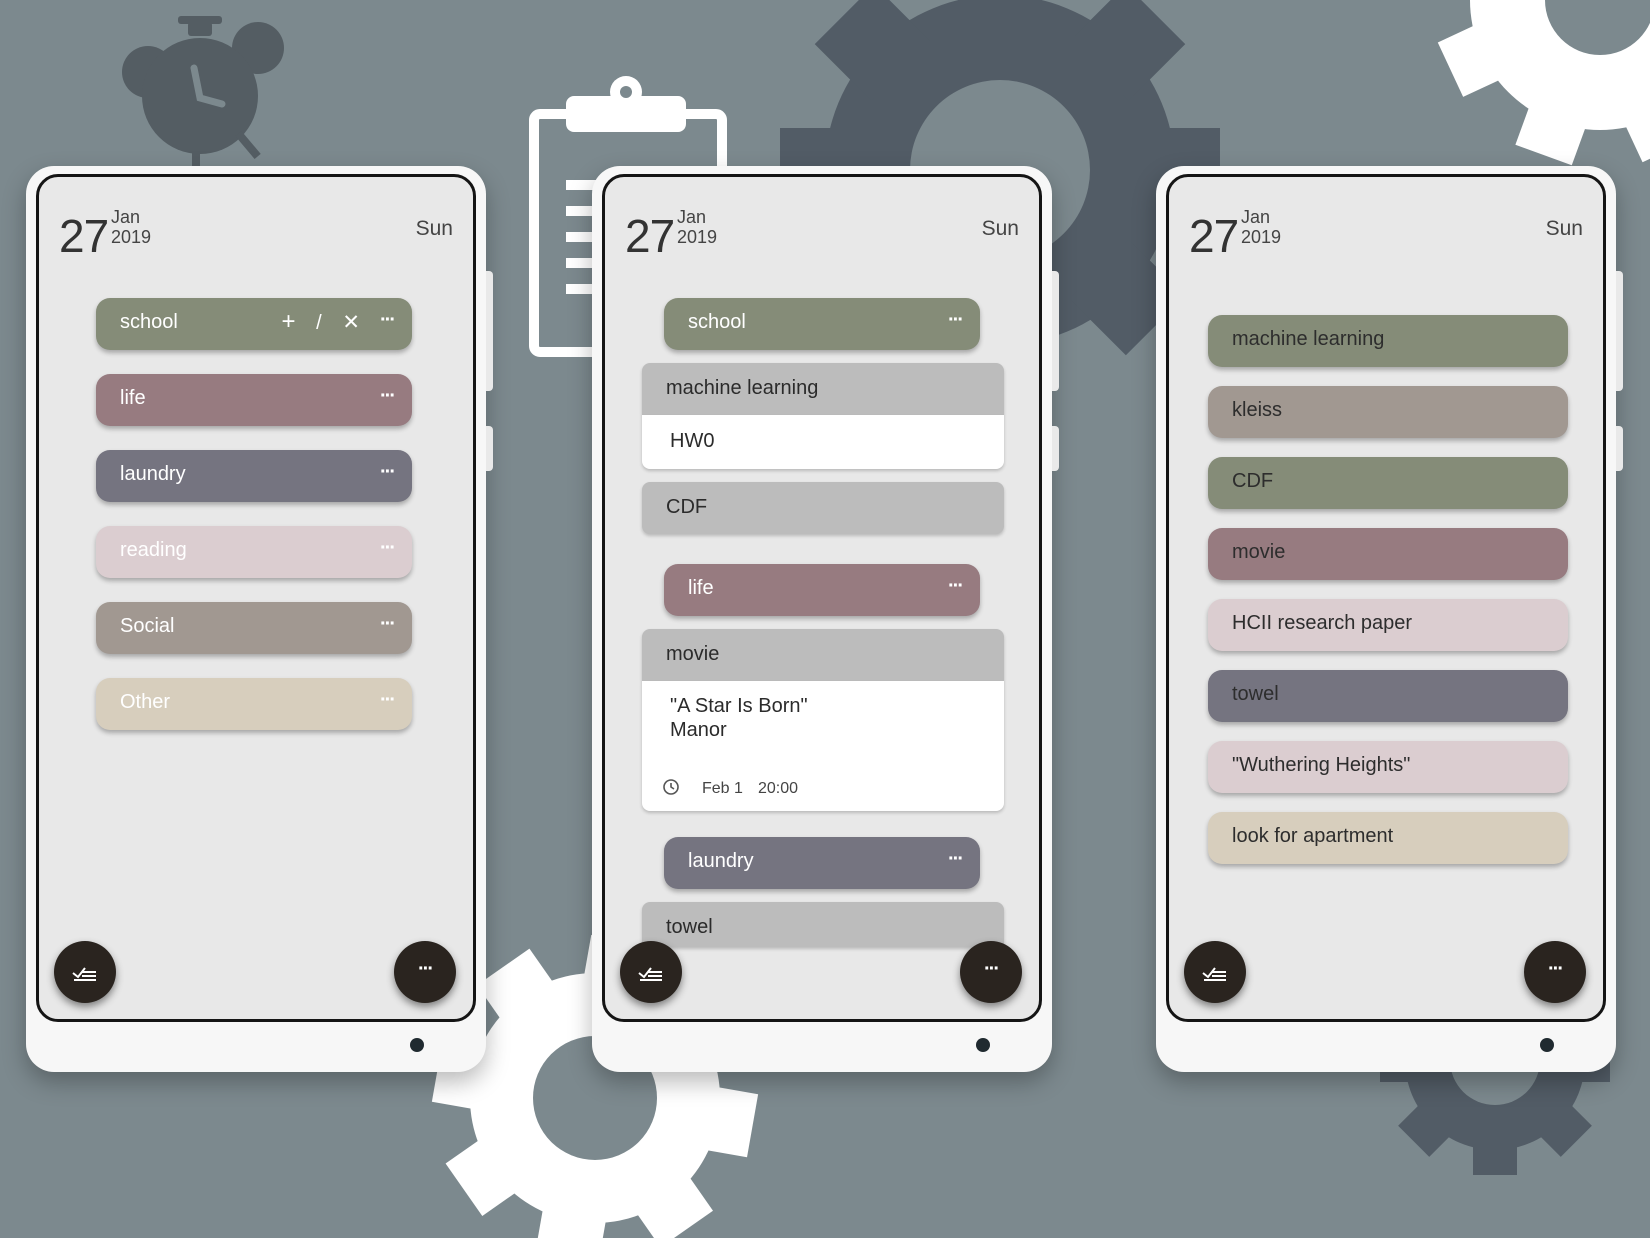 Image resolution: width=1650 pixels, height=1238 pixels. I want to click on alarm-clock-icon, so click(203, 97).